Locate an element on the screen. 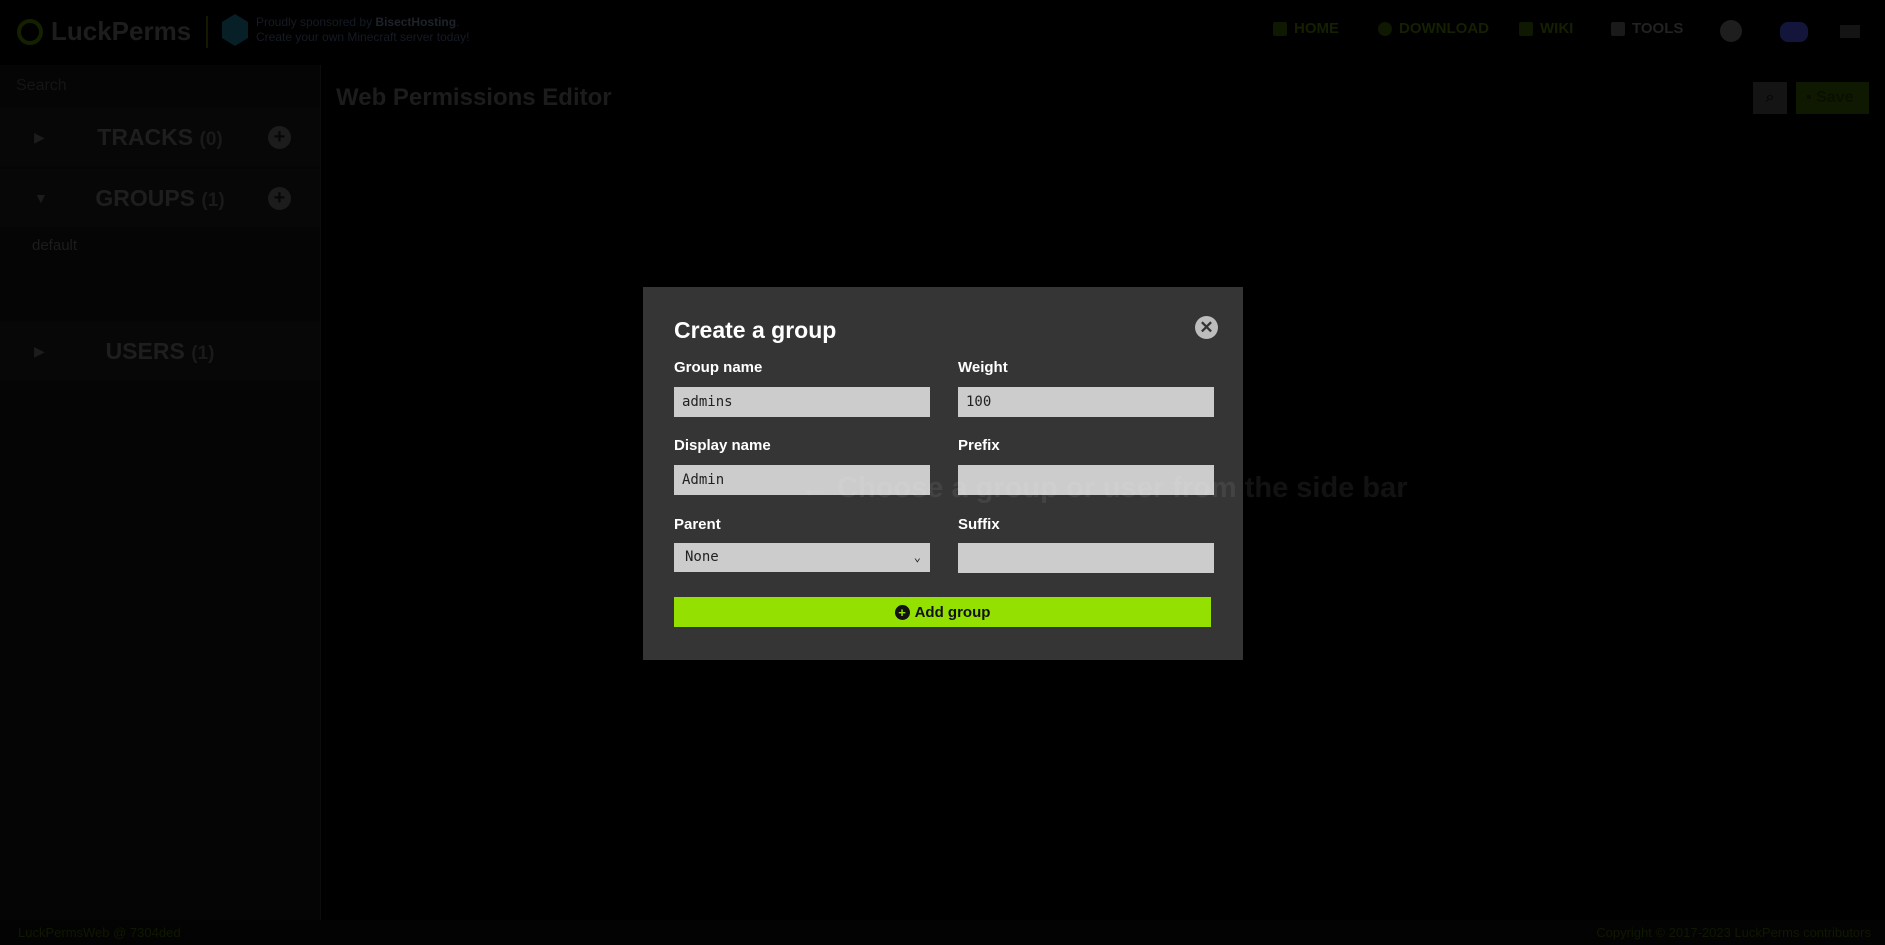 This screenshot has height=945, width=1885. prefix-input is located at coordinates (1086, 480).